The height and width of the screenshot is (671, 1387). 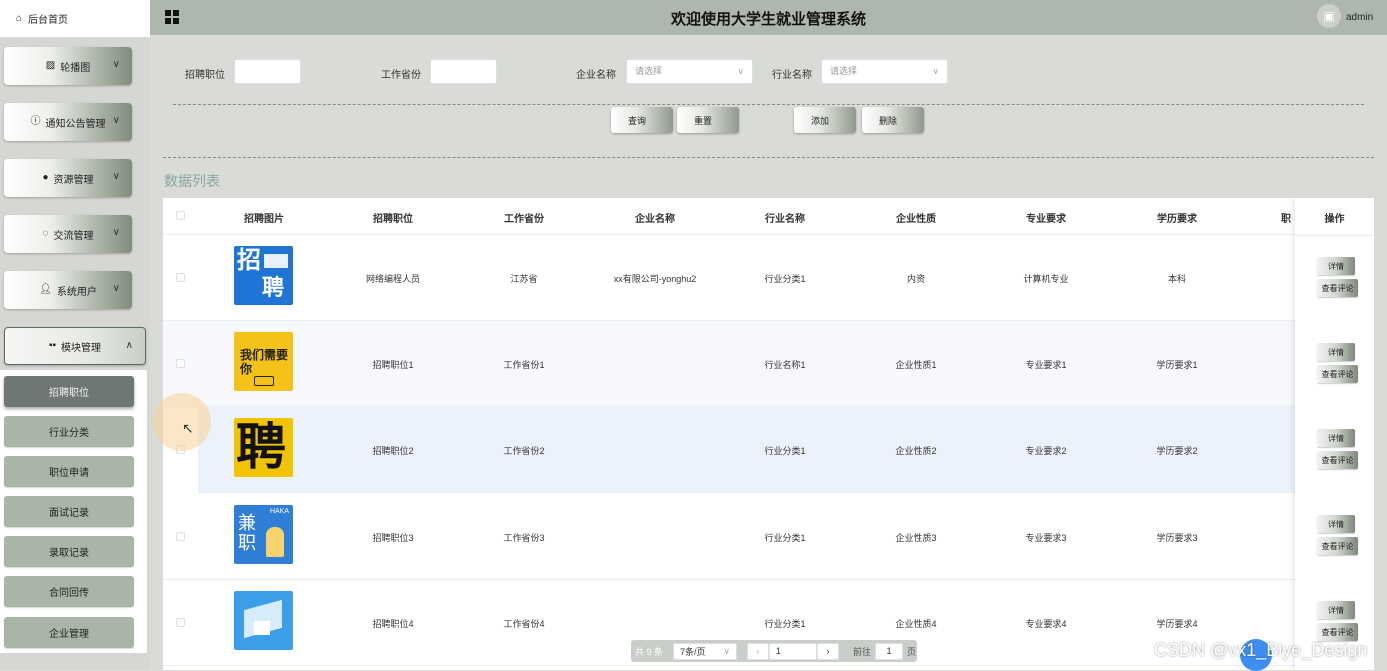 What do you see at coordinates (393, 219) in the screenshot?
I see `col-header-position: 招聘职位` at bounding box center [393, 219].